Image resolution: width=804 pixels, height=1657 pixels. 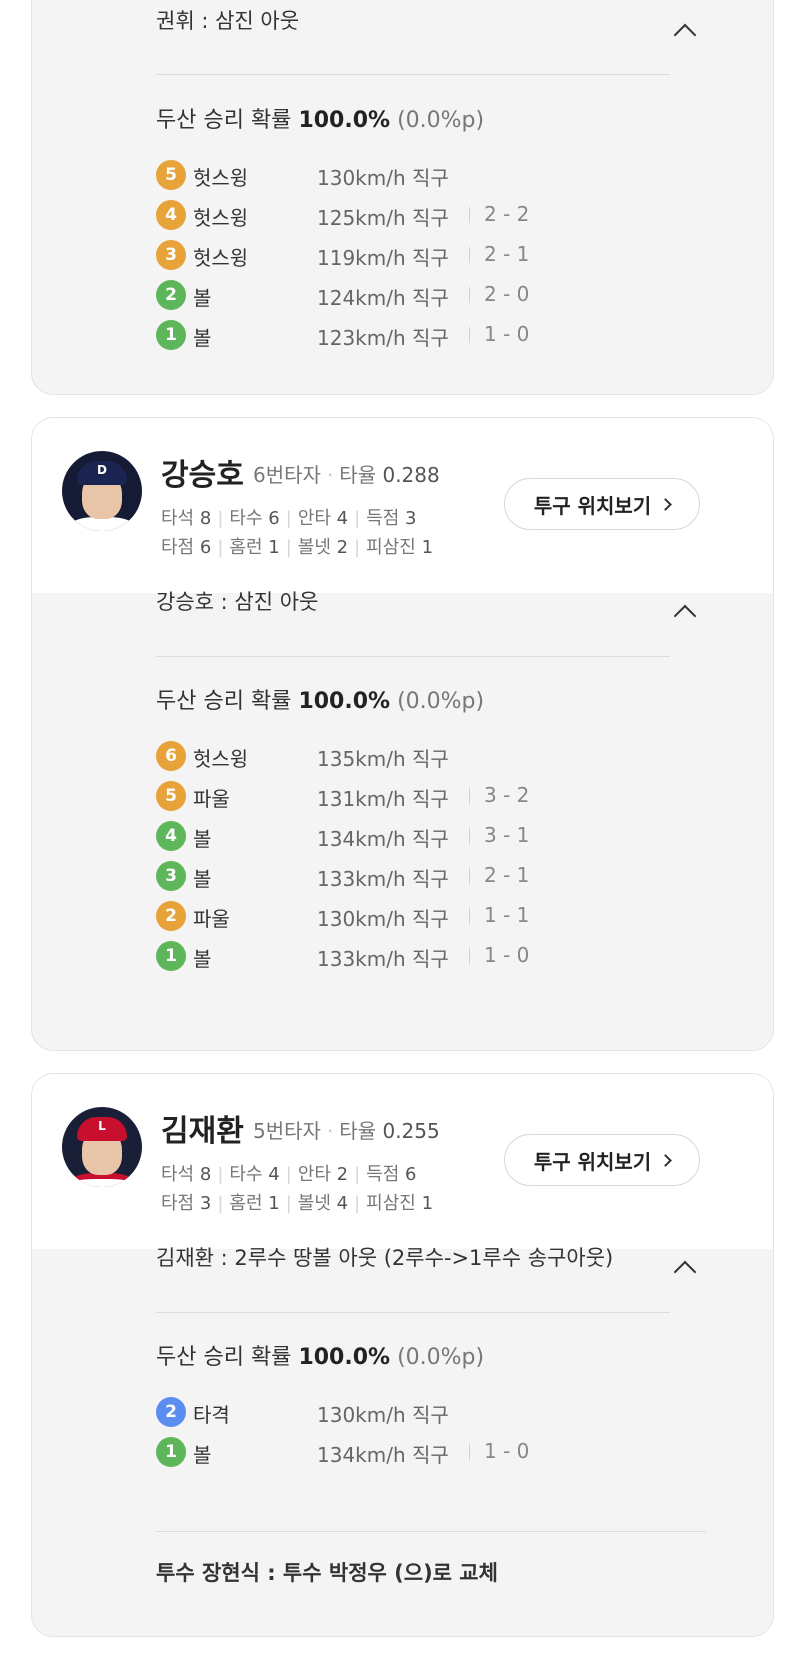 What do you see at coordinates (499, 795) in the screenshot?
I see `ball-strike-count: 3 - 2` at bounding box center [499, 795].